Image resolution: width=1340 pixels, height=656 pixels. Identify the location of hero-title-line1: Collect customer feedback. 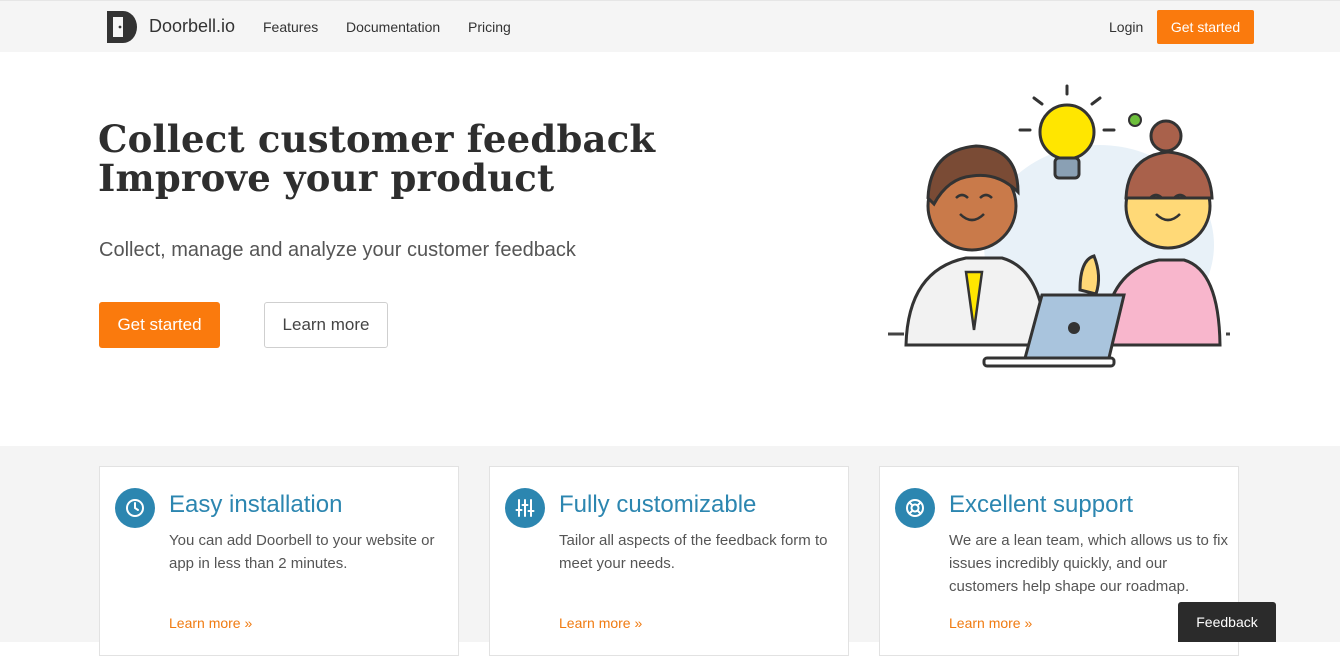
(377, 139).